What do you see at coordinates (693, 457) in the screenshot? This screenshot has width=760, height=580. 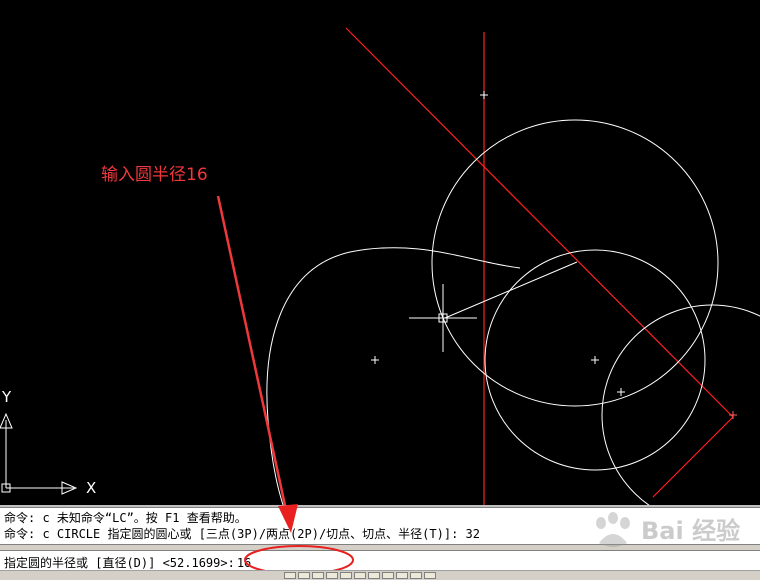 I see `red-tangent-line` at bounding box center [693, 457].